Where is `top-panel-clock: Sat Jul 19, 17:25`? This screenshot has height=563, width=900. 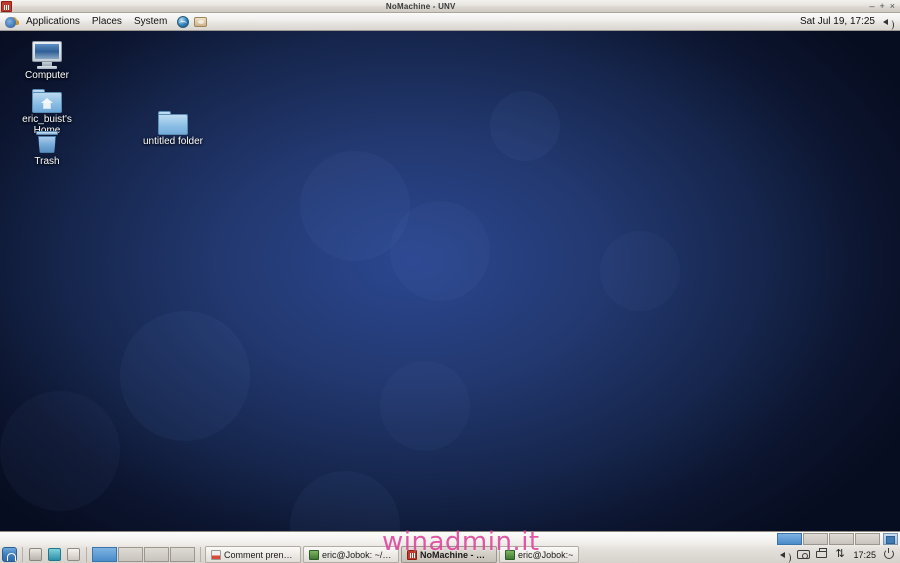
top-panel-clock: Sat Jul 19, 17:25 is located at coordinates (837, 21).